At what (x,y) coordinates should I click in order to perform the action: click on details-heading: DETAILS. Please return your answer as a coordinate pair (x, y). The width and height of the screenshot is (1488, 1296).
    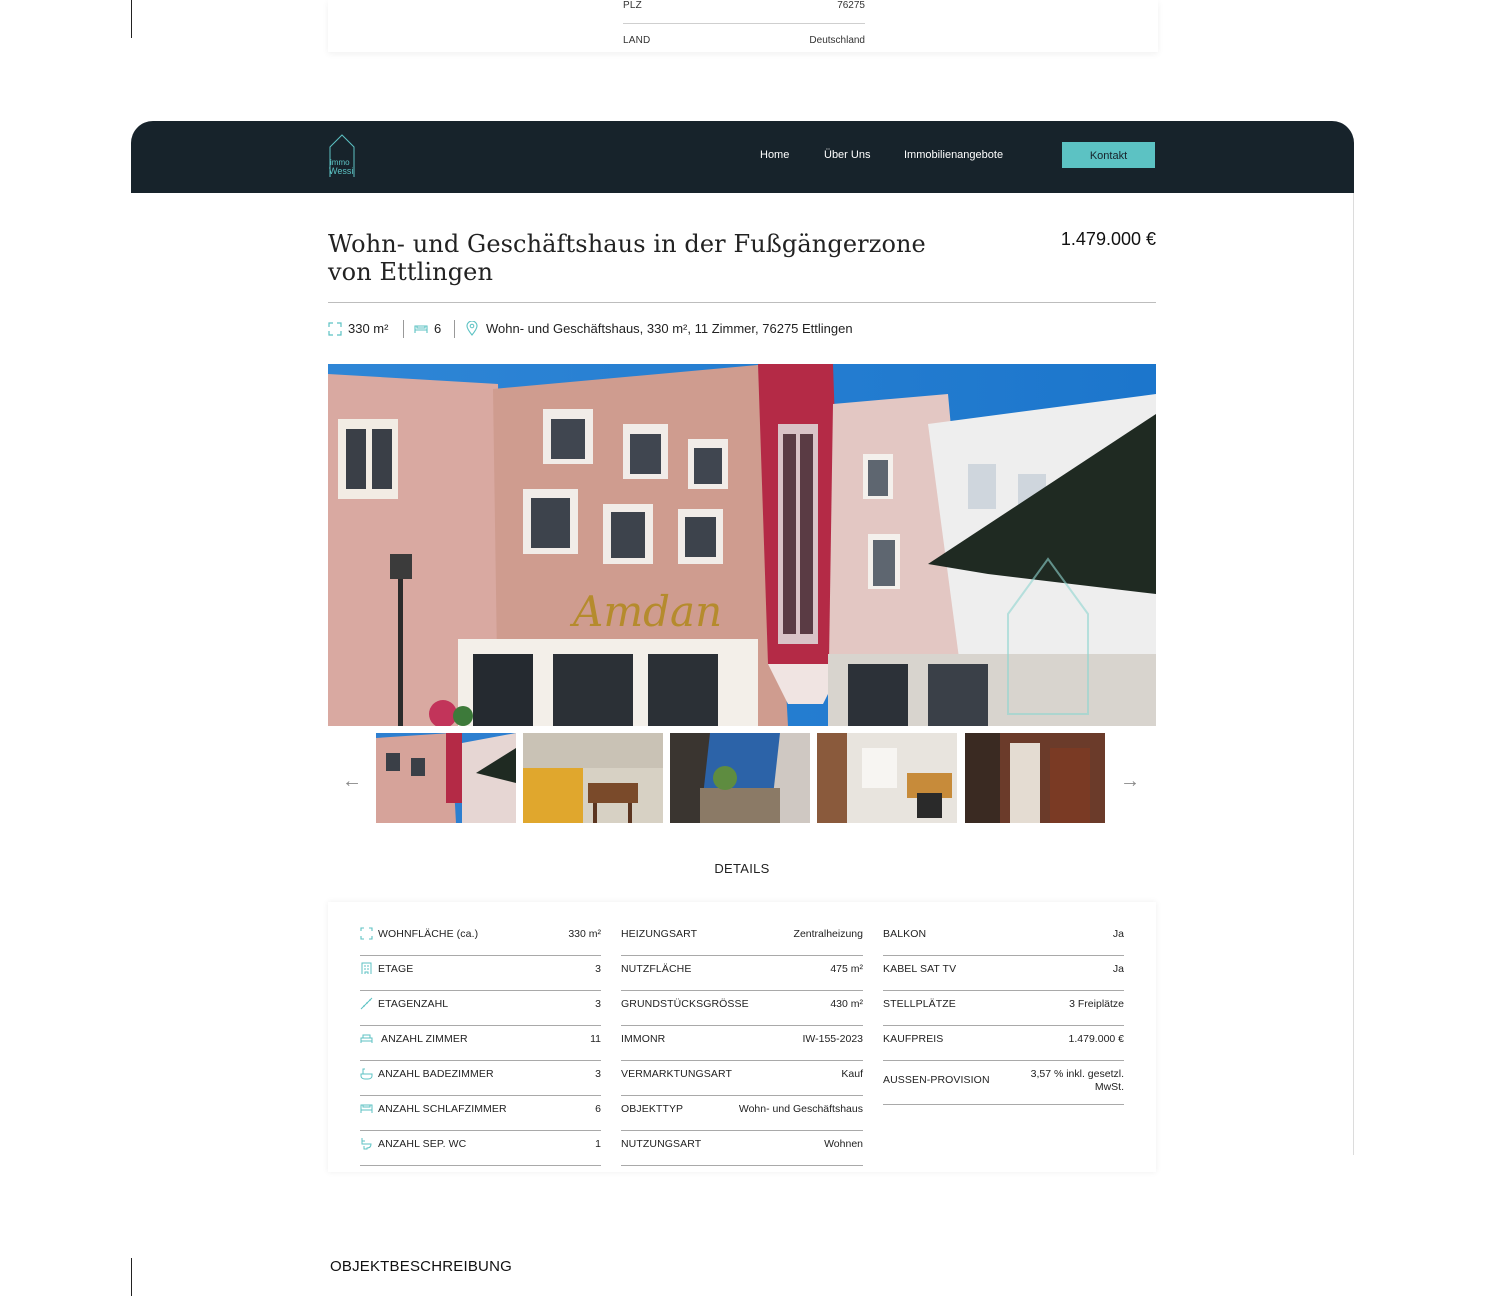
    Looking at the image, I should click on (742, 868).